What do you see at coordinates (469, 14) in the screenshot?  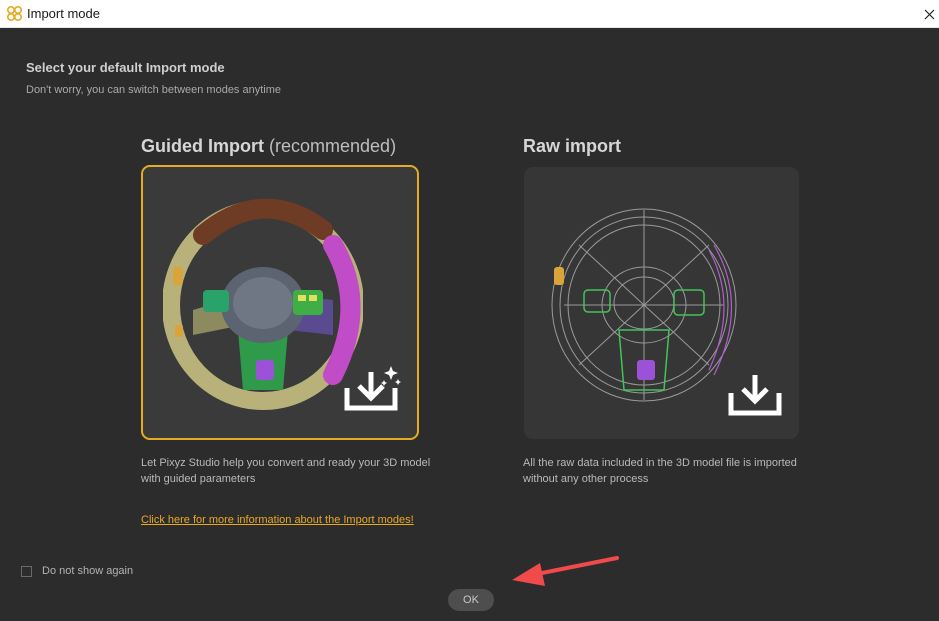 I see `title-bar: Import mode` at bounding box center [469, 14].